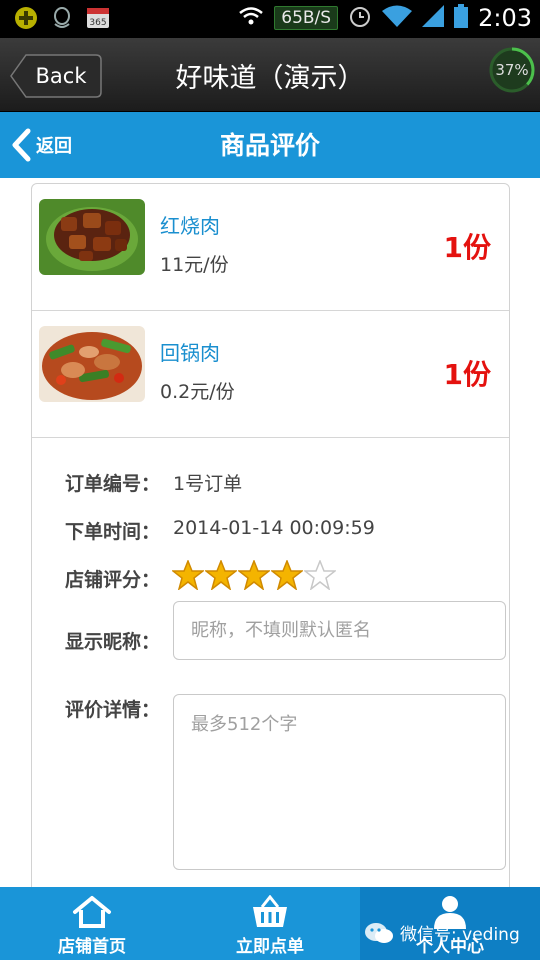 Image resolution: width=540 pixels, height=960 pixels. What do you see at coordinates (62, 18) in the screenshot?
I see `qq-icon` at bounding box center [62, 18].